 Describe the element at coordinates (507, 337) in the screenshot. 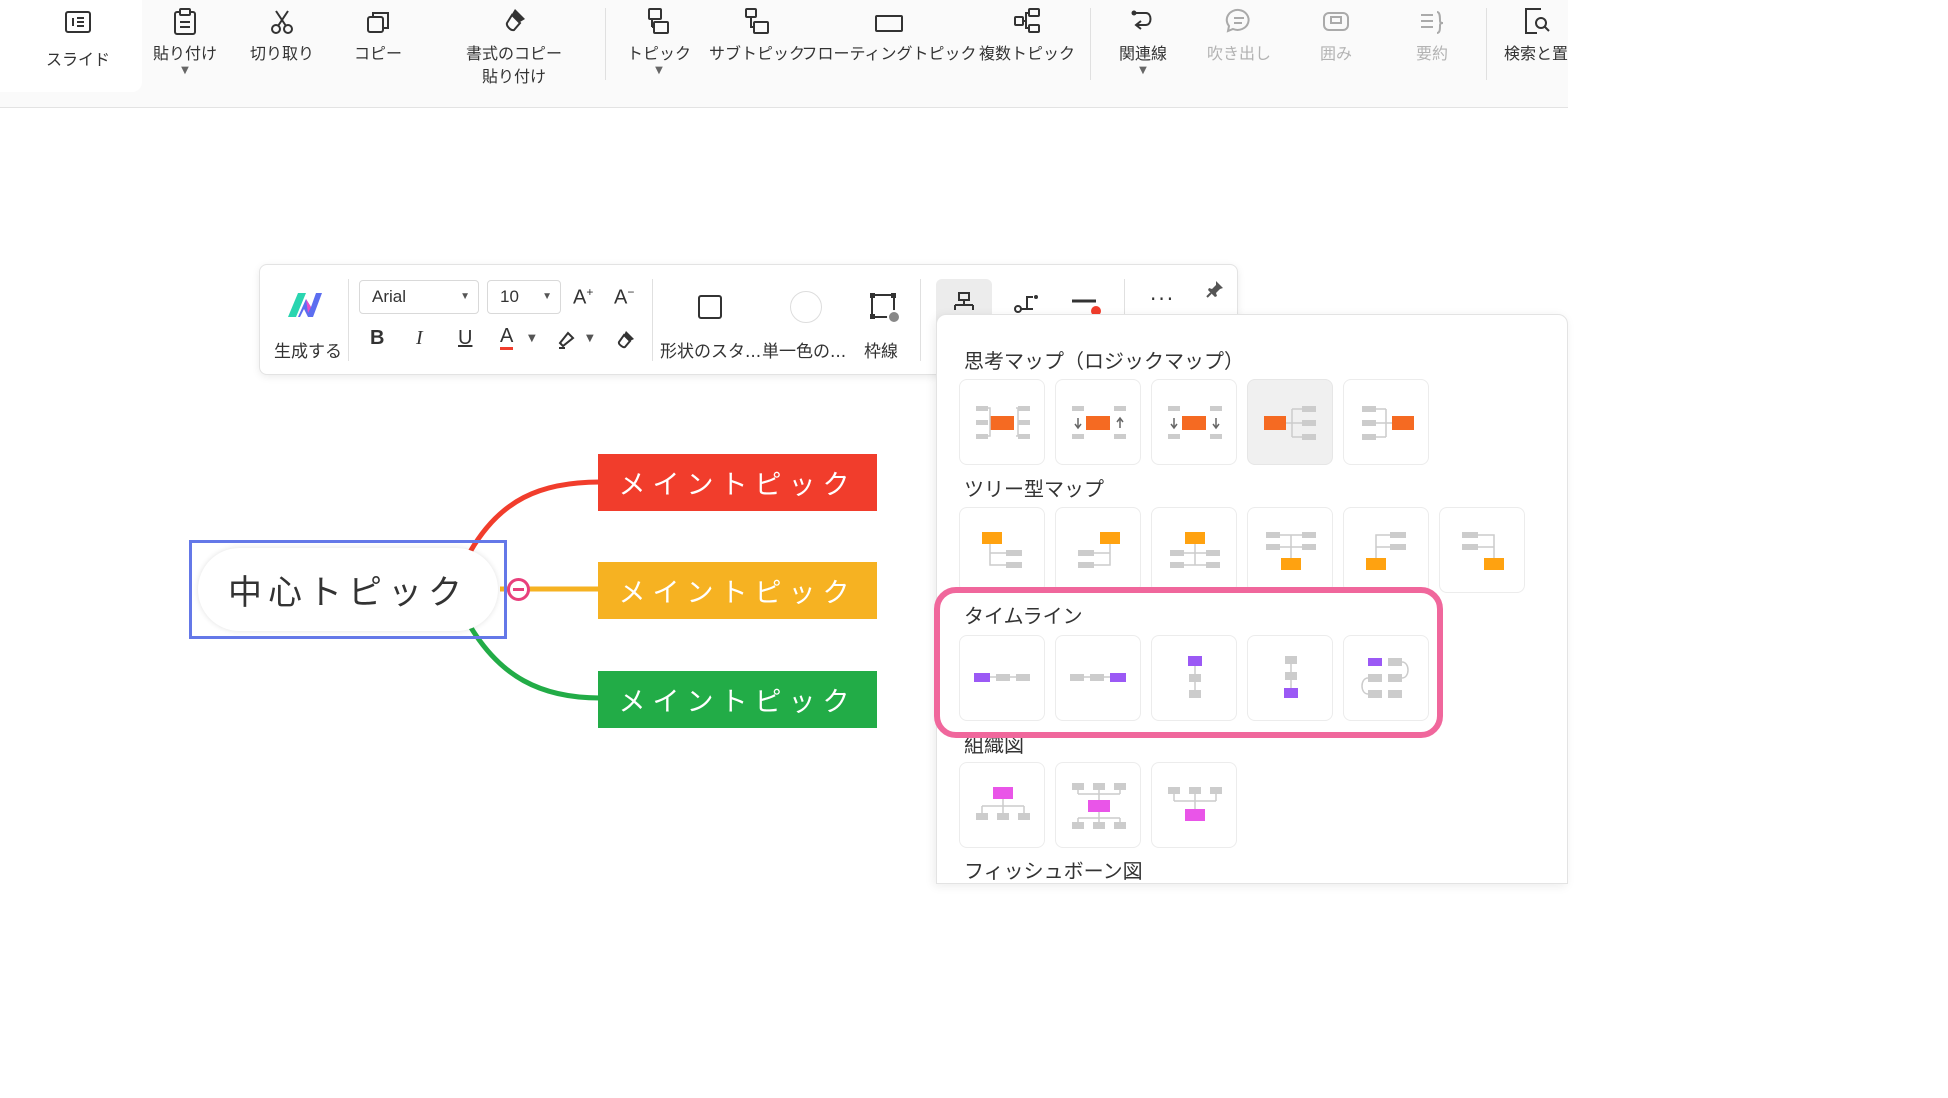

I see `font-color-button: A` at that location.